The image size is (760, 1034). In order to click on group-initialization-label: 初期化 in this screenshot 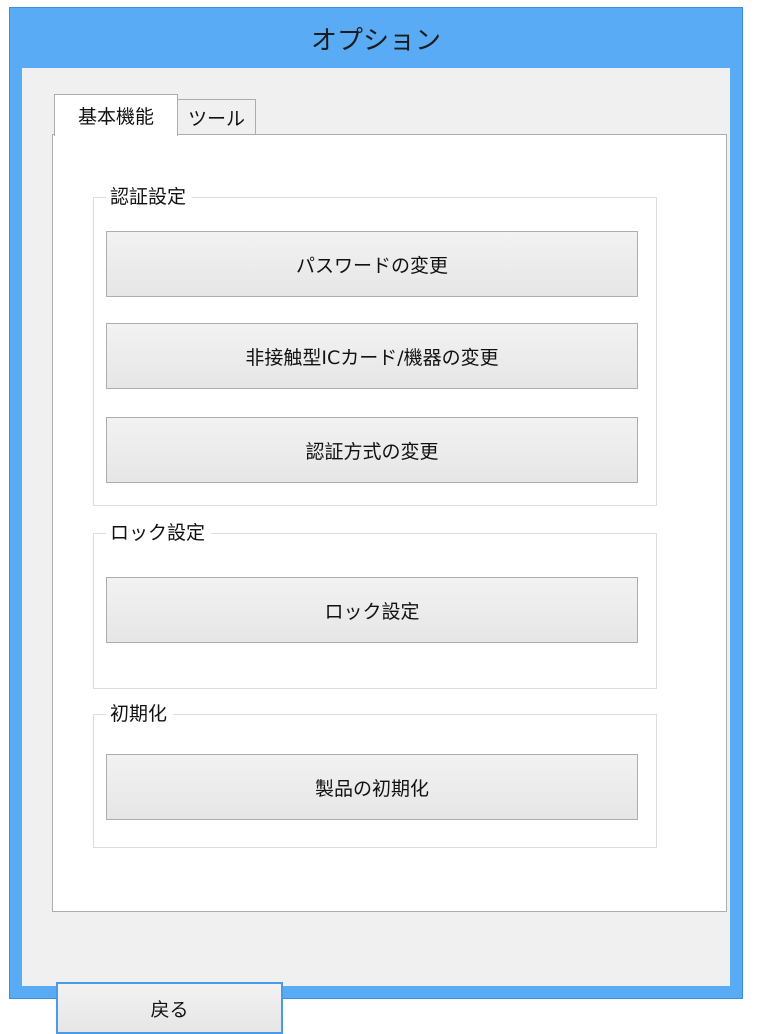, I will do `click(140, 714)`.